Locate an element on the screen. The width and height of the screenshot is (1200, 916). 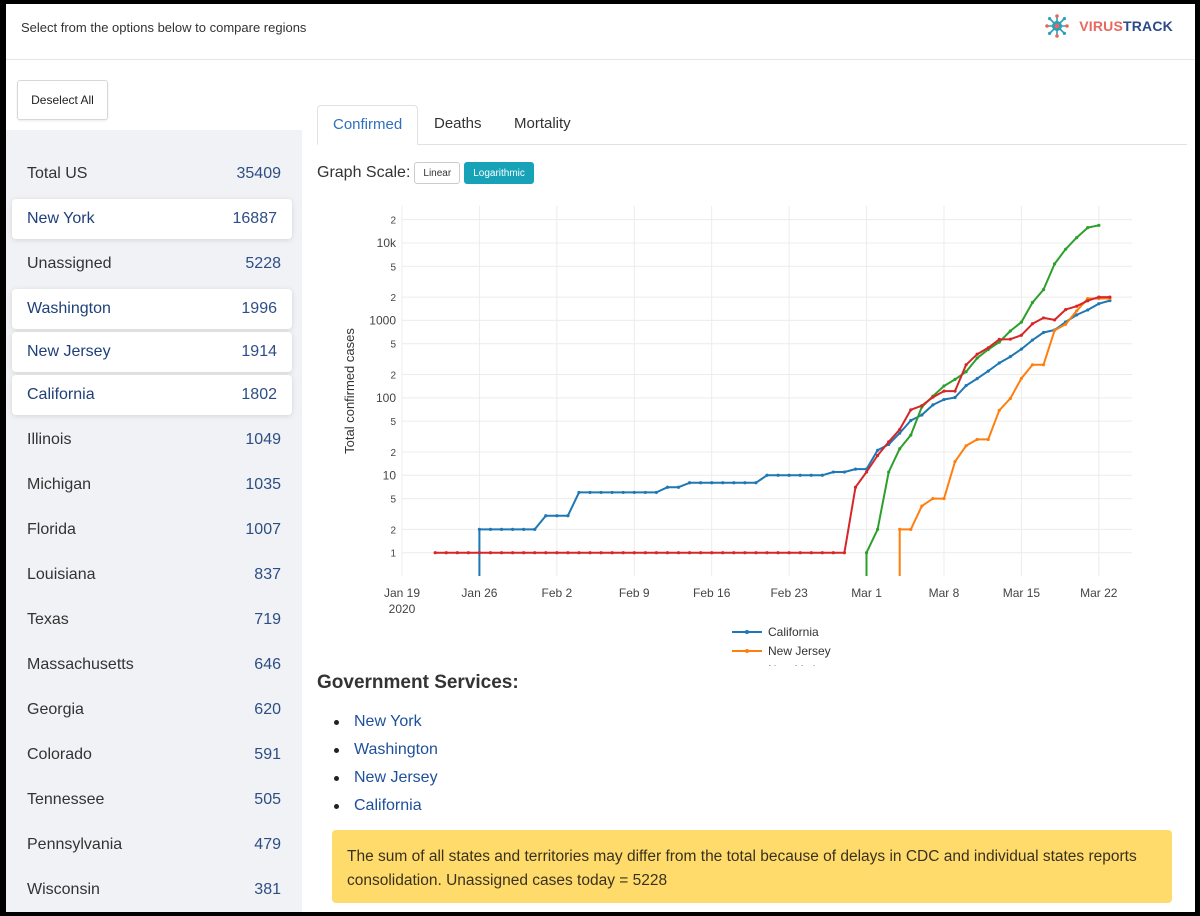
gov-link-california: California is located at coordinates (388, 805).